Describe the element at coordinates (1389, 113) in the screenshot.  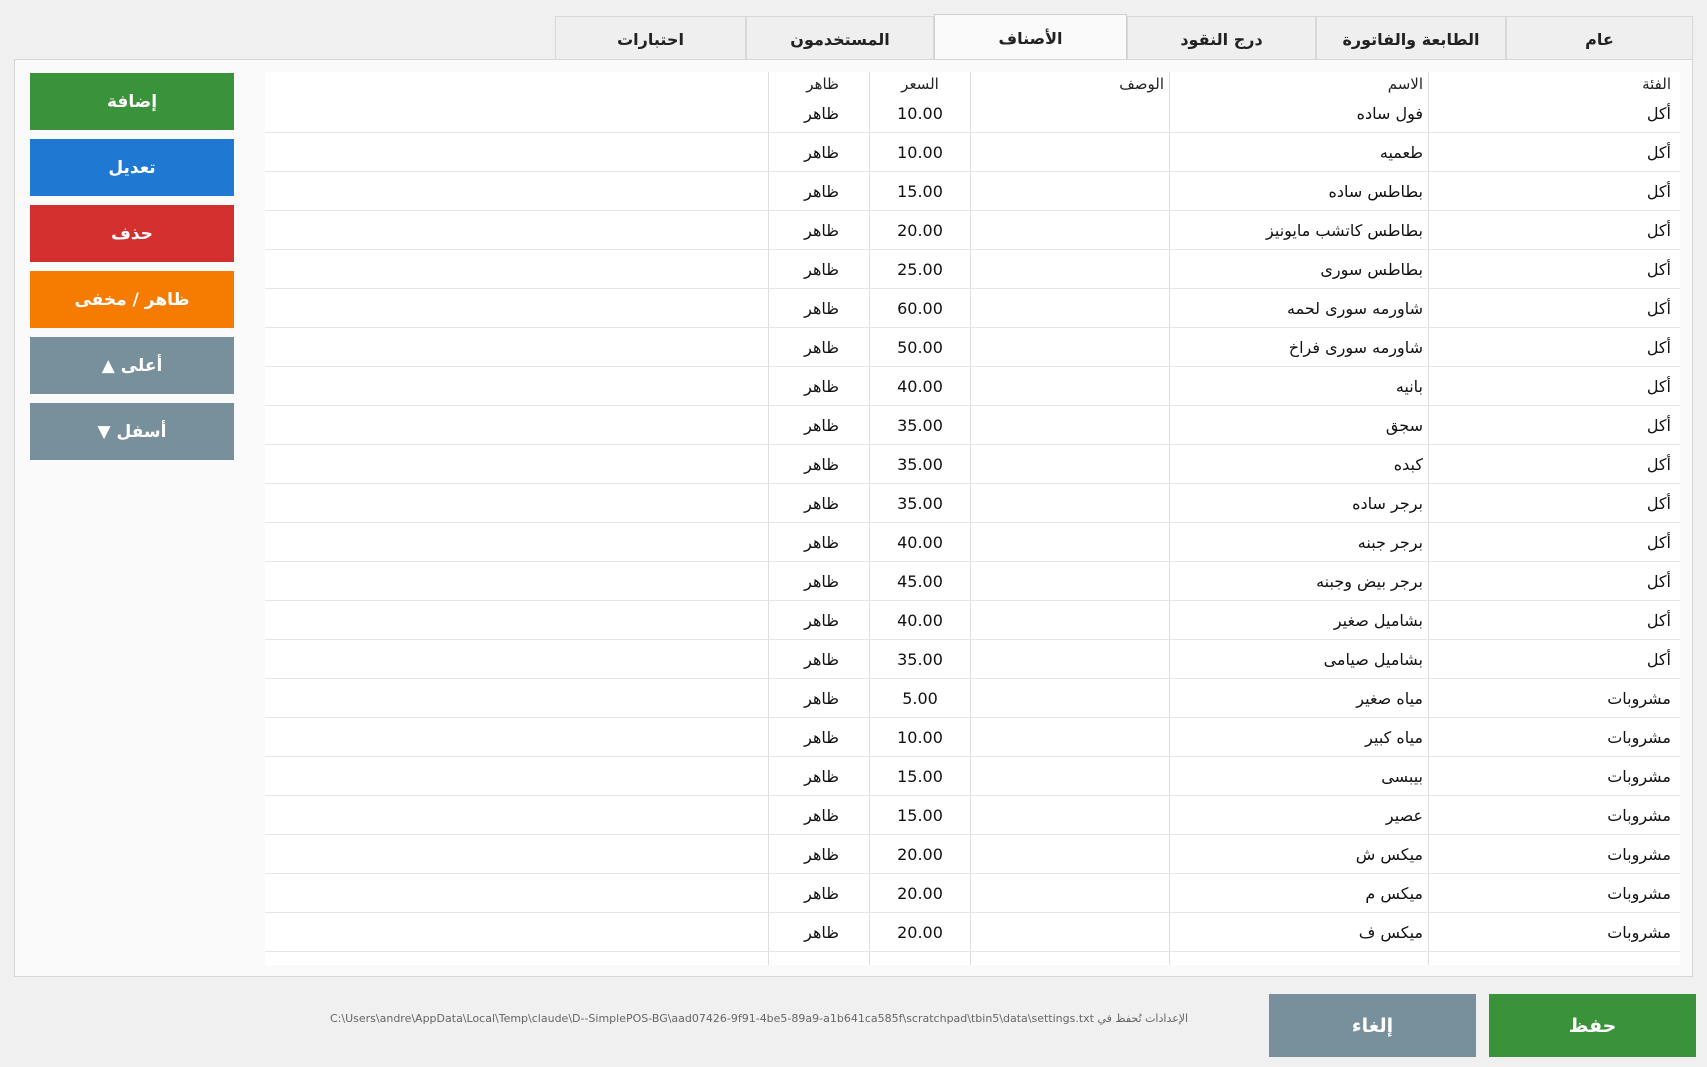
I see `cell-name: فول ساده` at that location.